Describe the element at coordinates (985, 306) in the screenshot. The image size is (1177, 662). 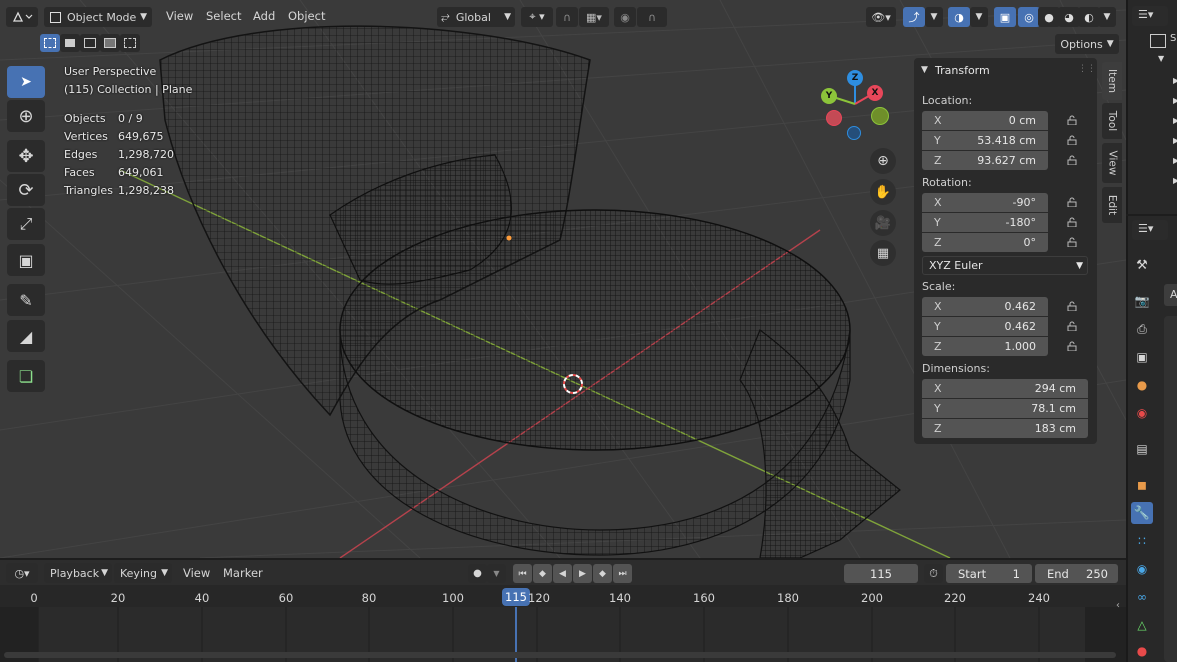
I see `scale-x-field: X 0.462` at that location.